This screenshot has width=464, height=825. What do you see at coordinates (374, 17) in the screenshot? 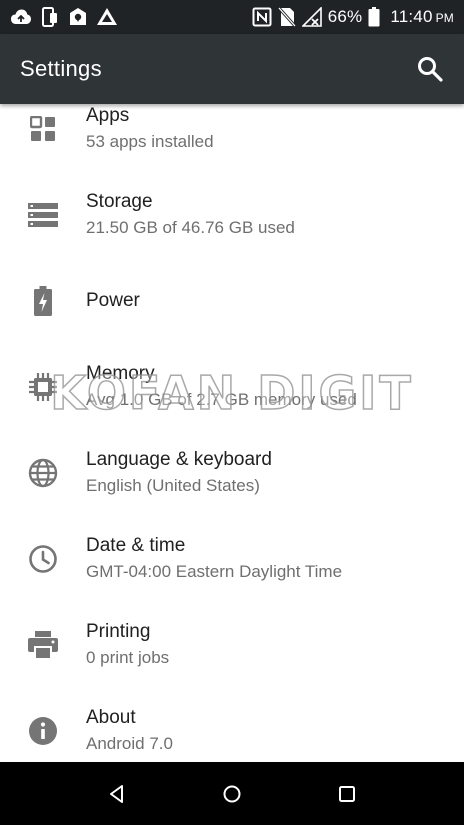
I see `battery-icon` at bounding box center [374, 17].